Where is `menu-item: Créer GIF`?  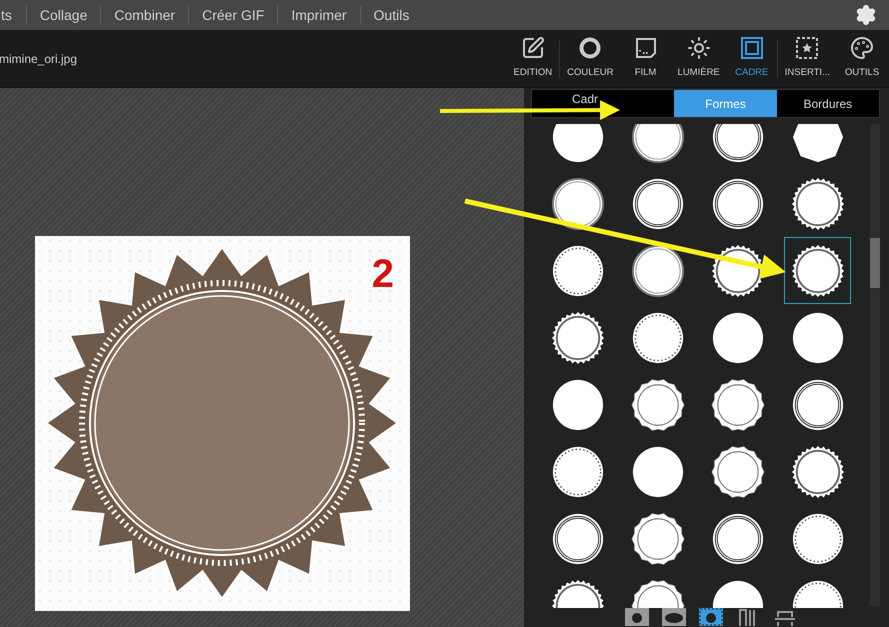
menu-item: Créer GIF is located at coordinates (233, 15).